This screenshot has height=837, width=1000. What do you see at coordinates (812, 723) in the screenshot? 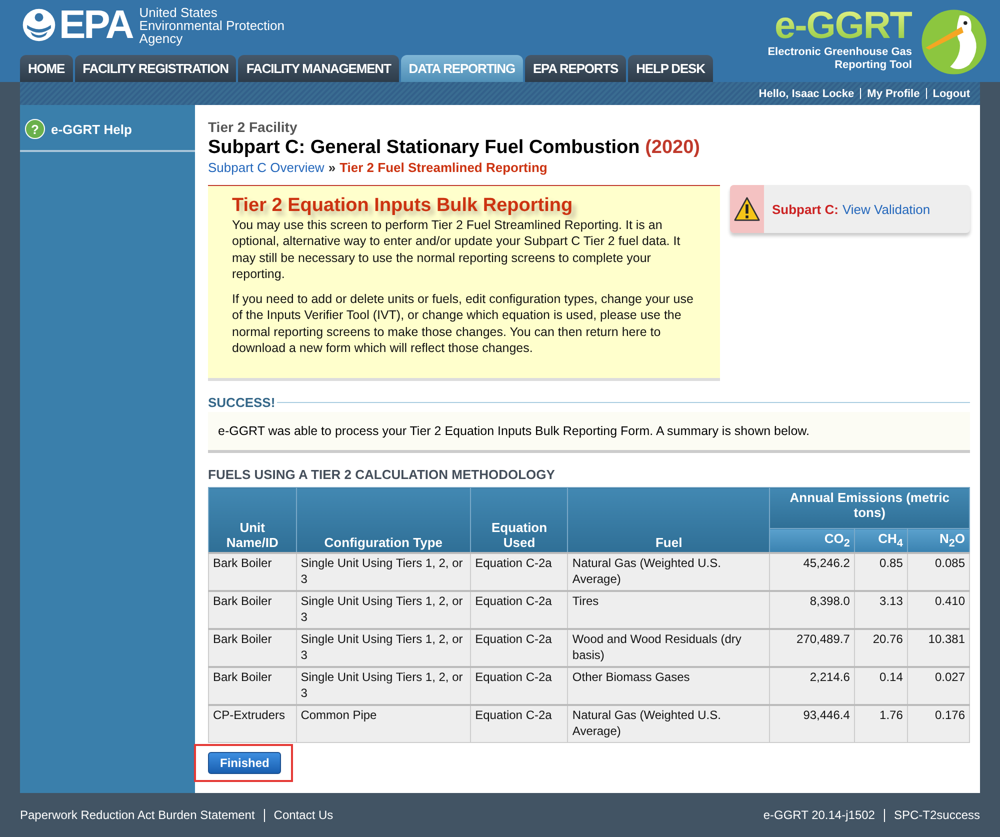
I see `table-cell: 93,446.4` at bounding box center [812, 723].